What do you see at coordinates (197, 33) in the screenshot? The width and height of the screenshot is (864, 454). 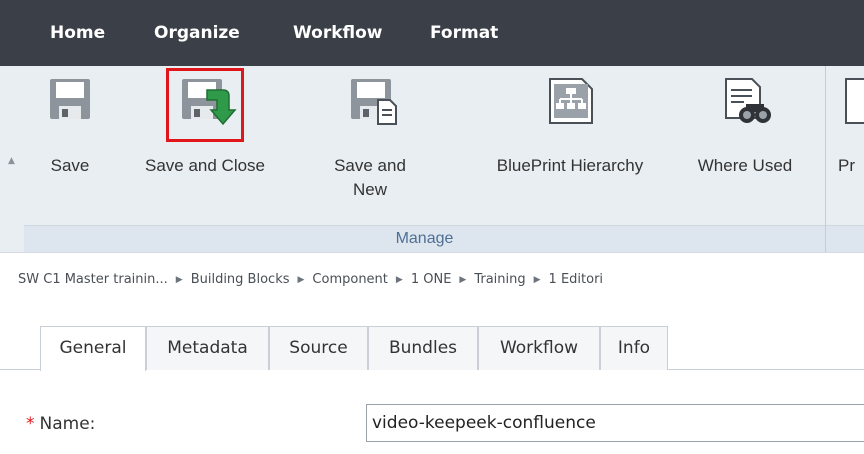 I see `menu-tab-organize: Organize` at bounding box center [197, 33].